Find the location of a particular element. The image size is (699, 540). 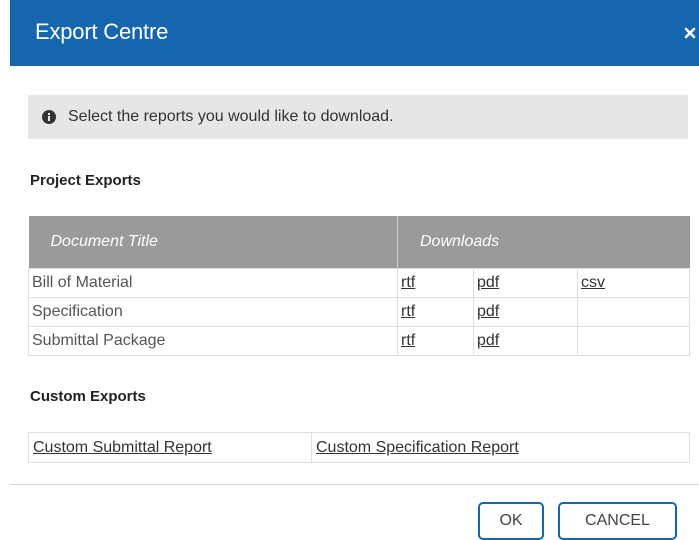

document-title-cell: Submittal Package is located at coordinates (213, 340).